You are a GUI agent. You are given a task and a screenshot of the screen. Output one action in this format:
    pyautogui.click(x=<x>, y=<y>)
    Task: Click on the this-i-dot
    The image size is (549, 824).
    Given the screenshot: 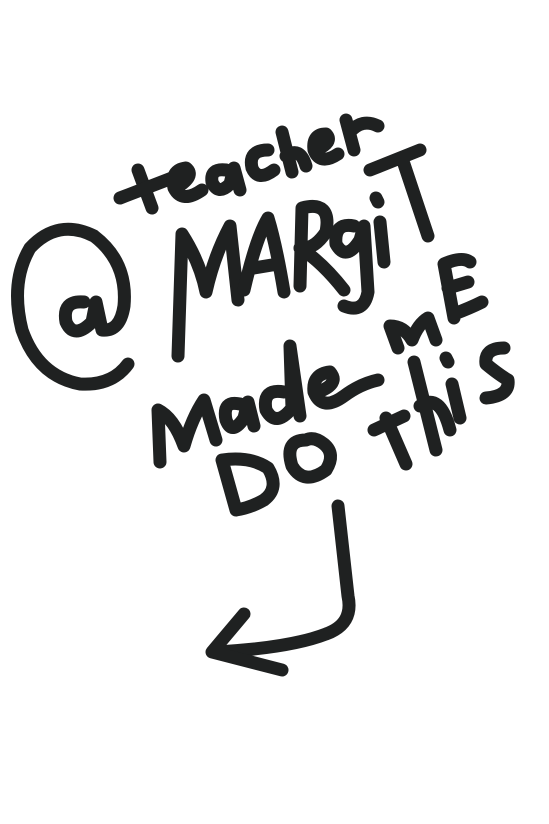 What is the action you would take?
    pyautogui.click(x=447, y=360)
    